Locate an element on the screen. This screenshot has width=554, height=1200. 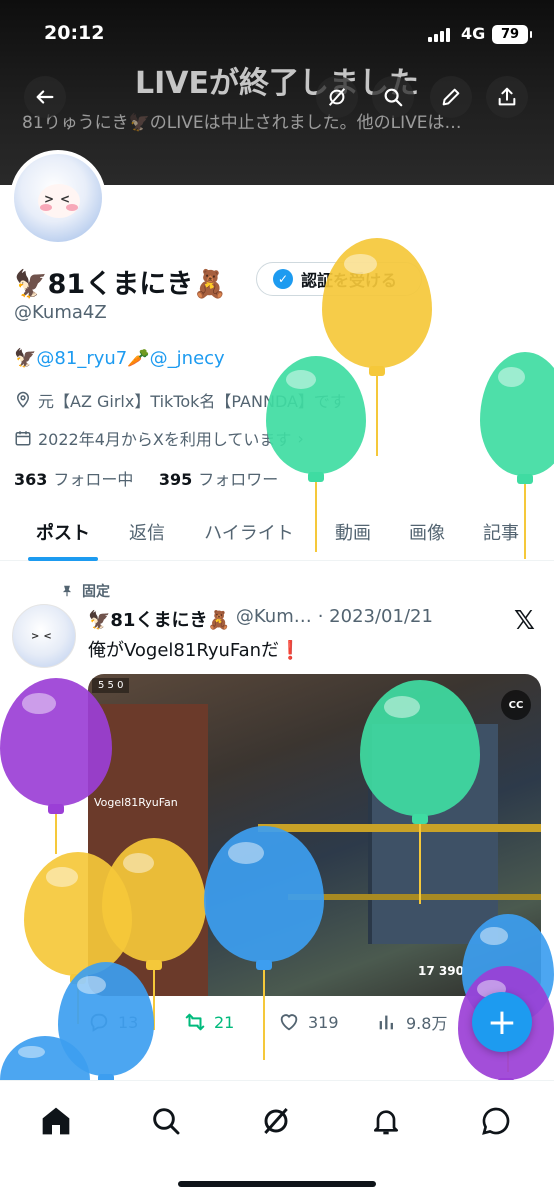
post-author-avatar: >< is located at coordinates (44, 636).